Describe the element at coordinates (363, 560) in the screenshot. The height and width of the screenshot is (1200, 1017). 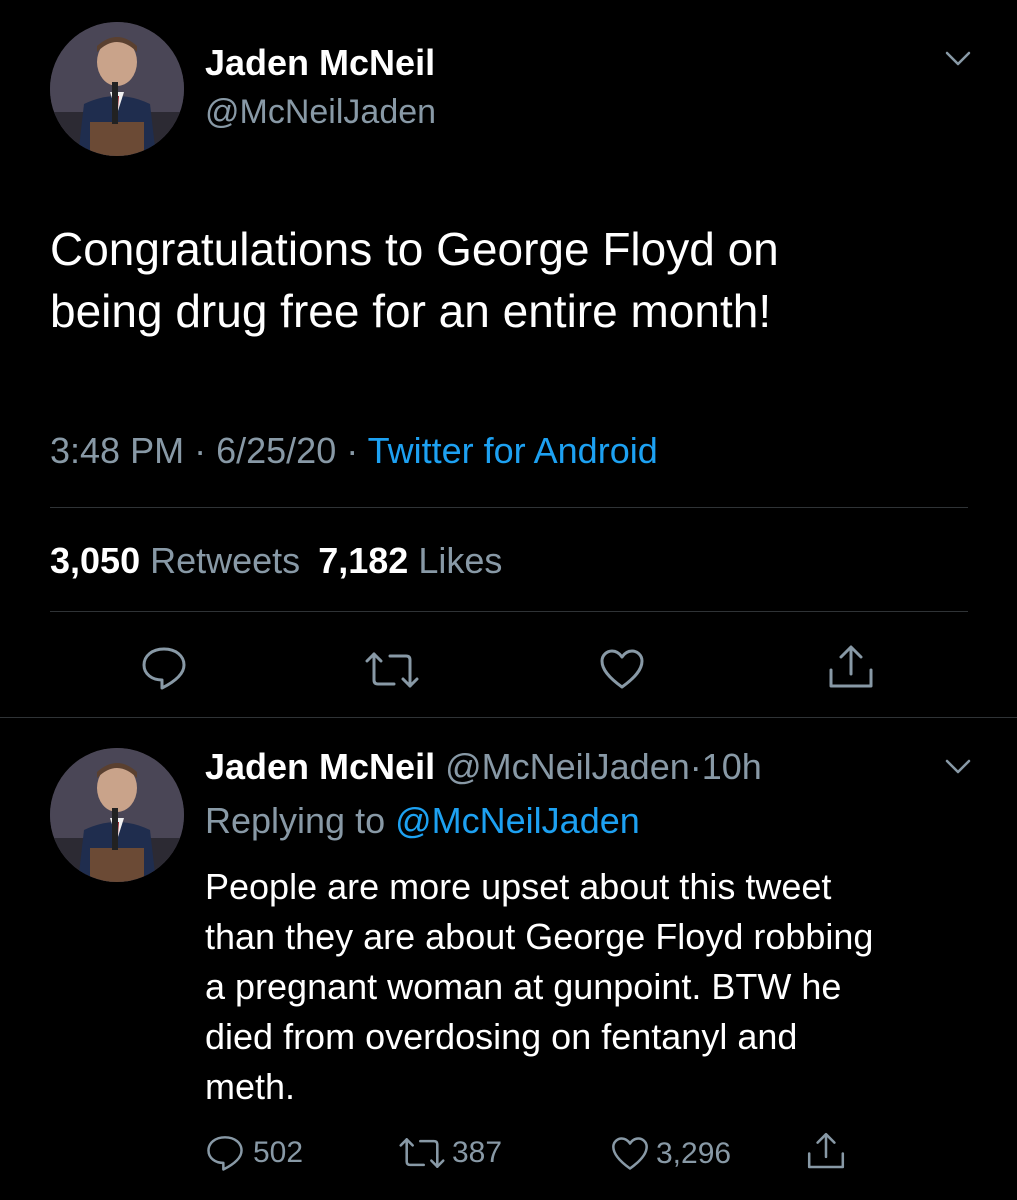
I see `likes-count: 7,182` at that location.